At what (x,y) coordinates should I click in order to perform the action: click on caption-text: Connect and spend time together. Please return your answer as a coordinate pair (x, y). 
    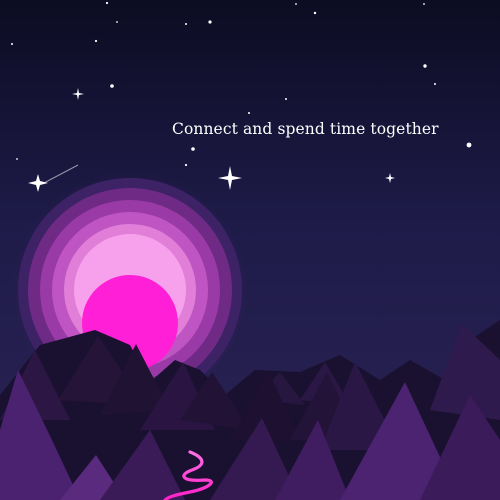
    Looking at the image, I should click on (305, 129).